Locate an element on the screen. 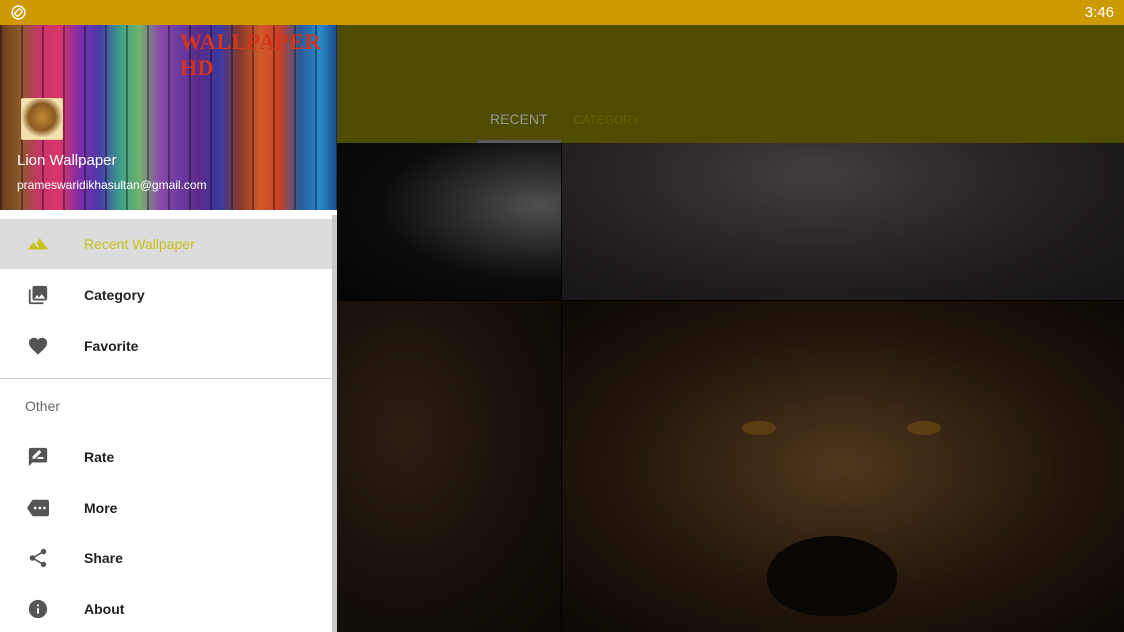  user-name: Lion Wallpaper is located at coordinates (67, 160).